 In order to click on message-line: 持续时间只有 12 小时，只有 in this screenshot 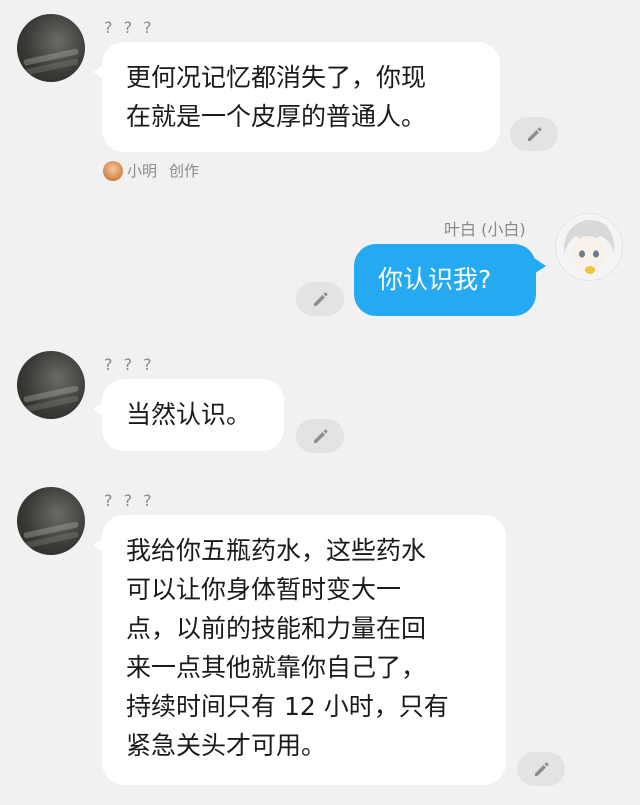, I will do `click(287, 706)`.